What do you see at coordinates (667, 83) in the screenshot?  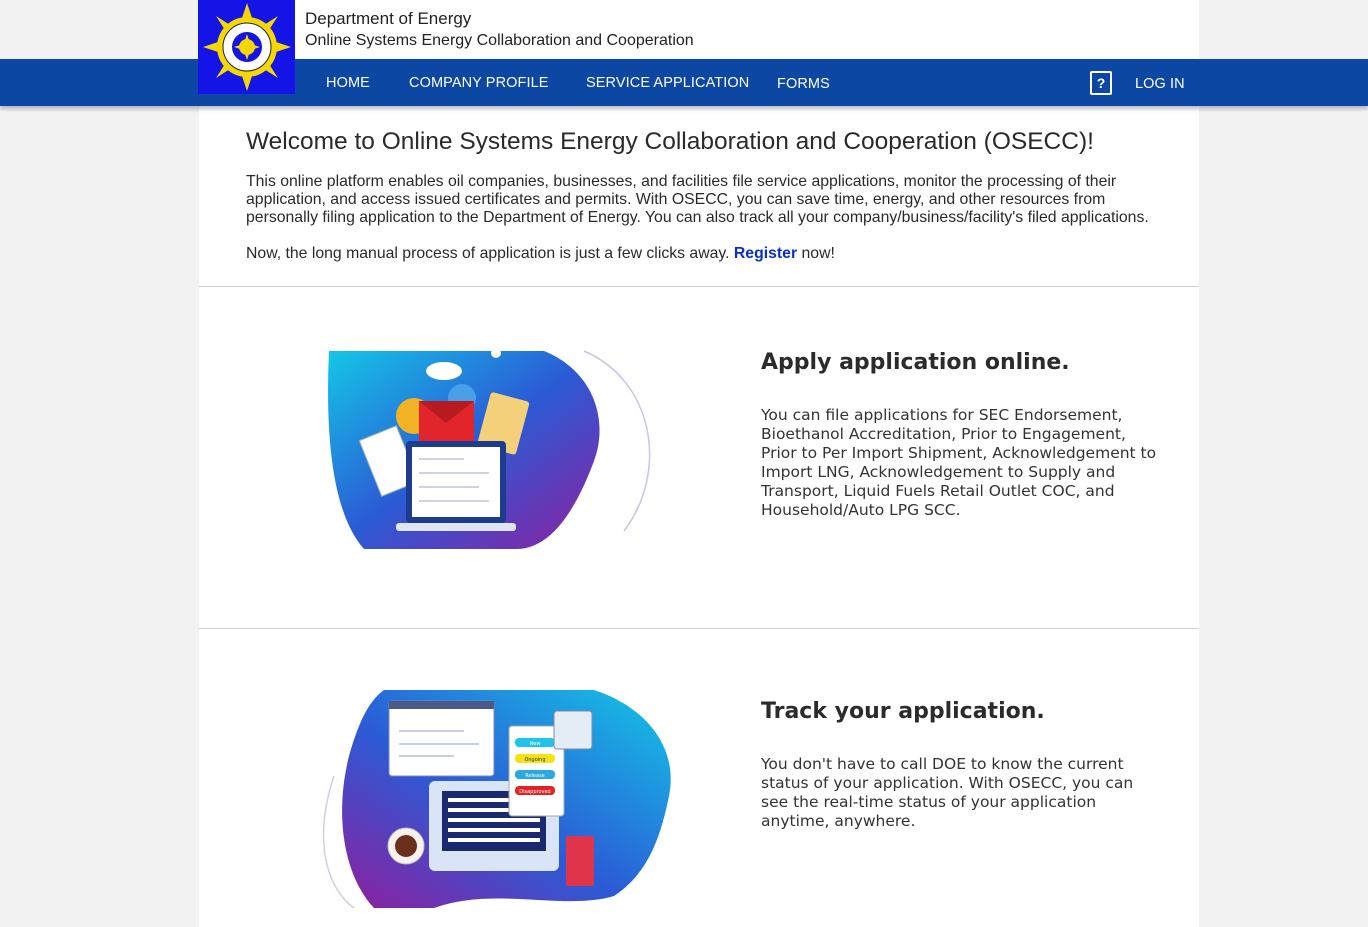 I see `nav-service-application: SERVICE APPLICATION` at bounding box center [667, 83].